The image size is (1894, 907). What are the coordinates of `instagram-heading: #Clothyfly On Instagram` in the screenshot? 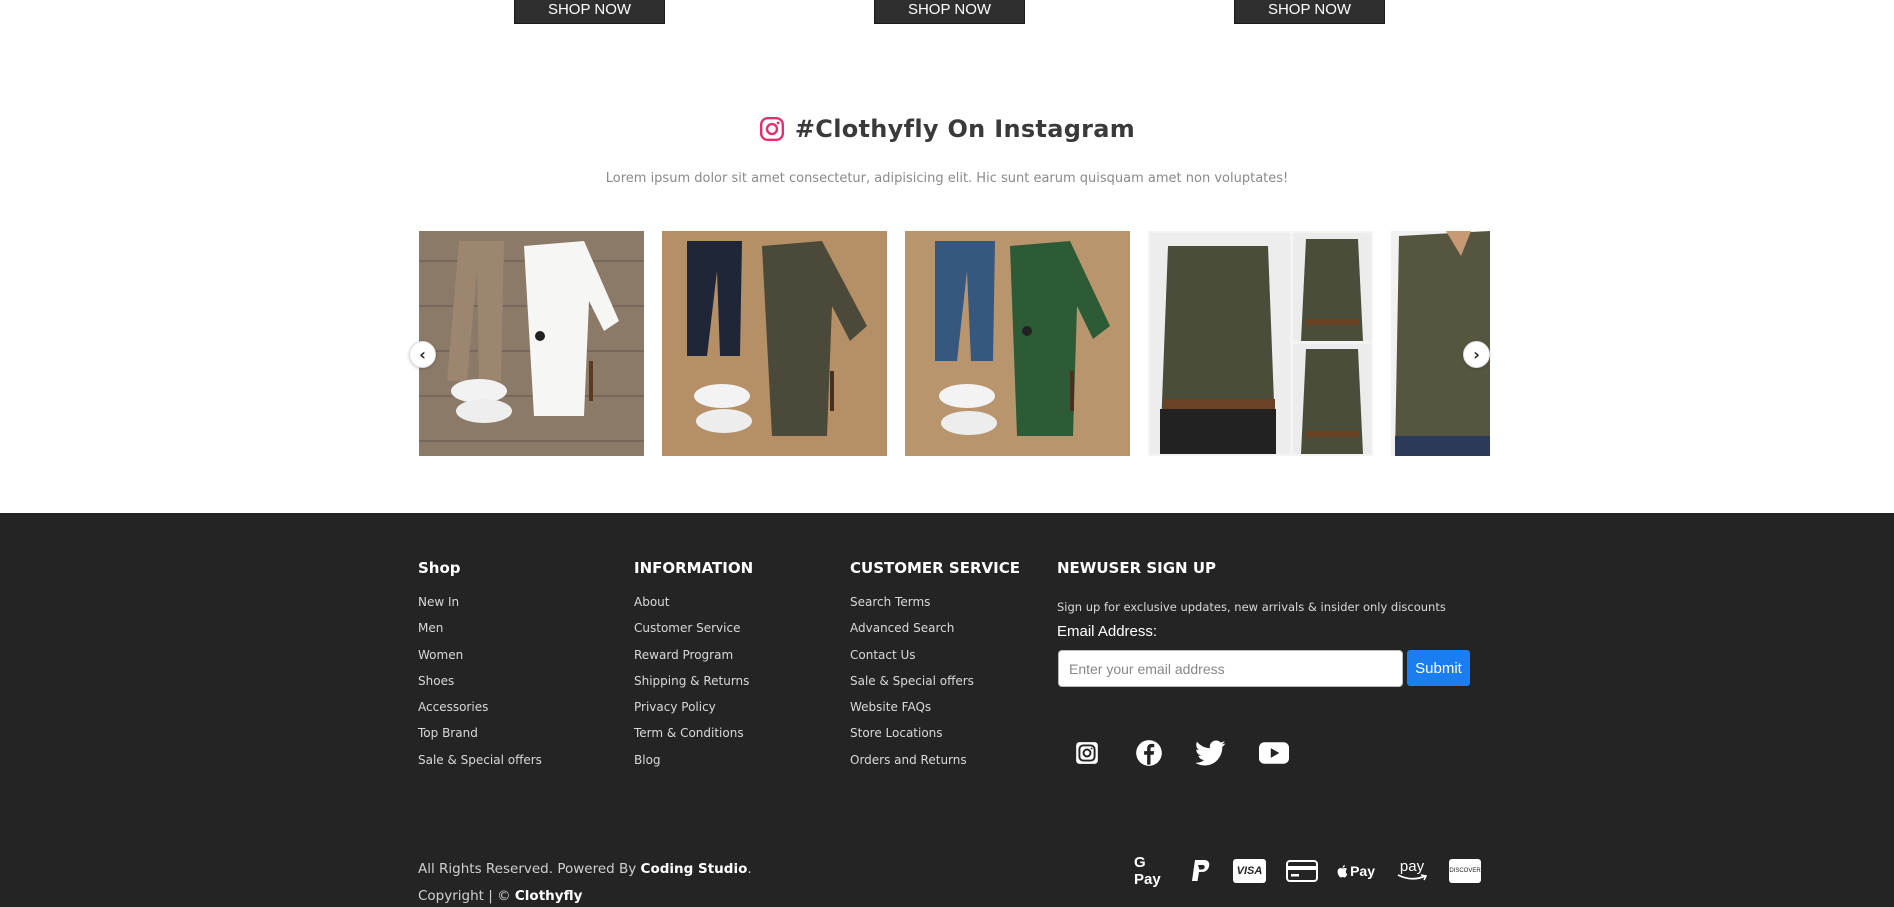 It's located at (947, 129).